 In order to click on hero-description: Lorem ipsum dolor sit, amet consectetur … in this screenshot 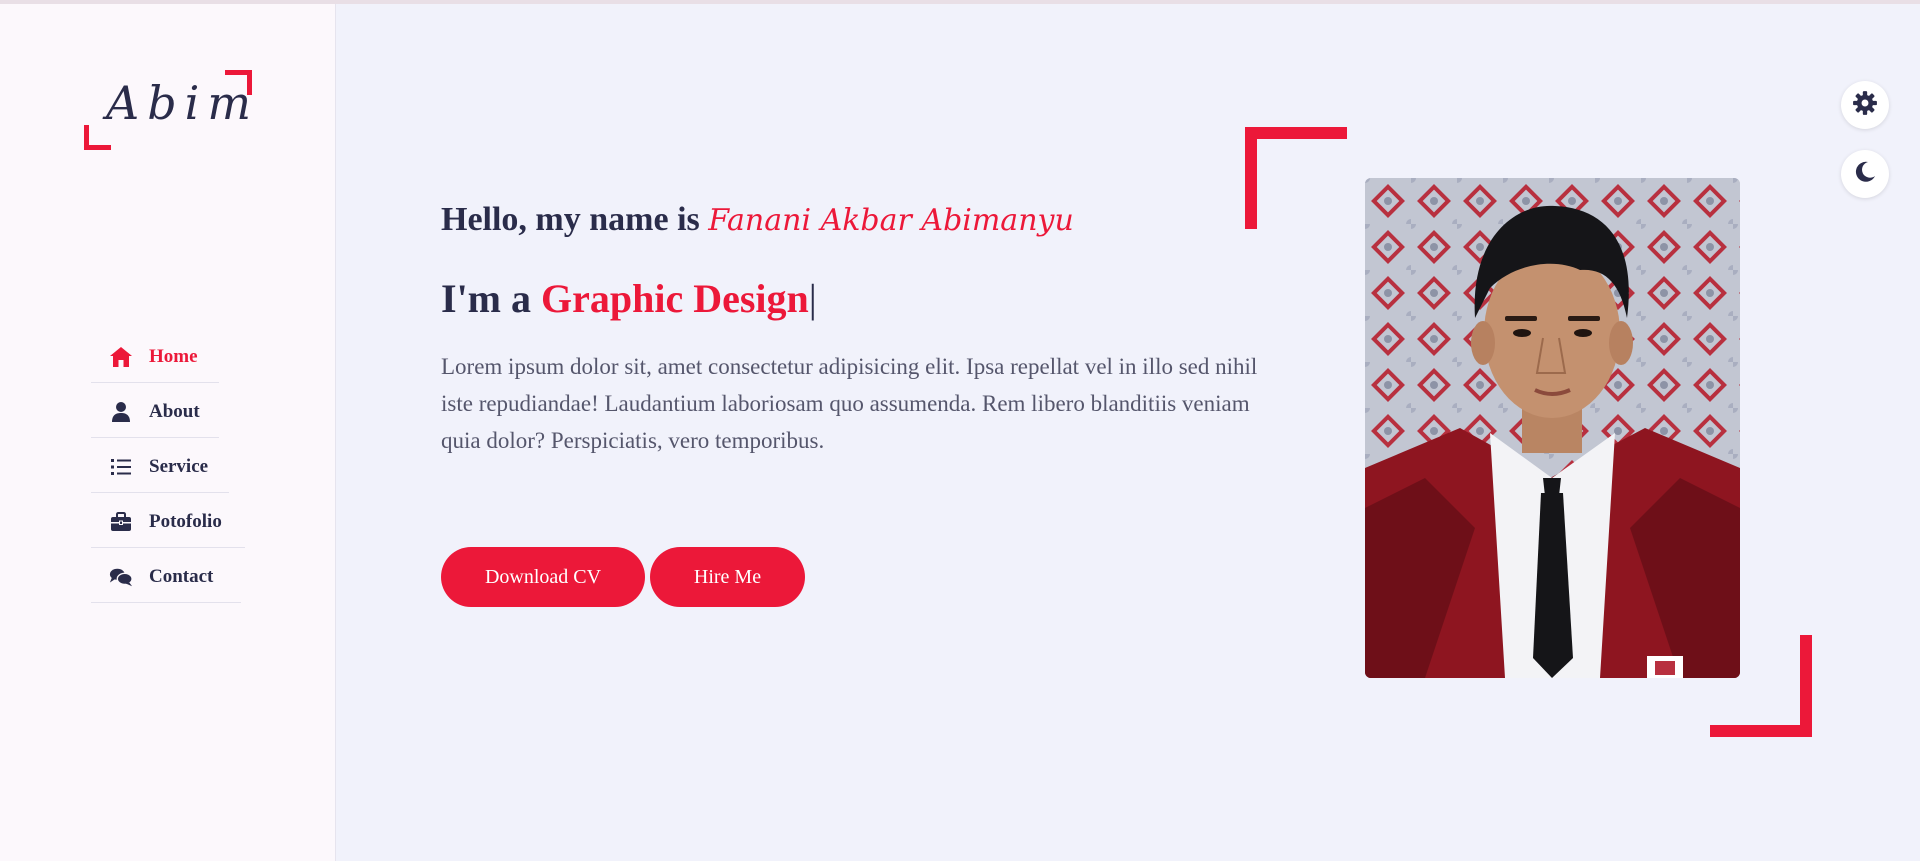, I will do `click(849, 403)`.